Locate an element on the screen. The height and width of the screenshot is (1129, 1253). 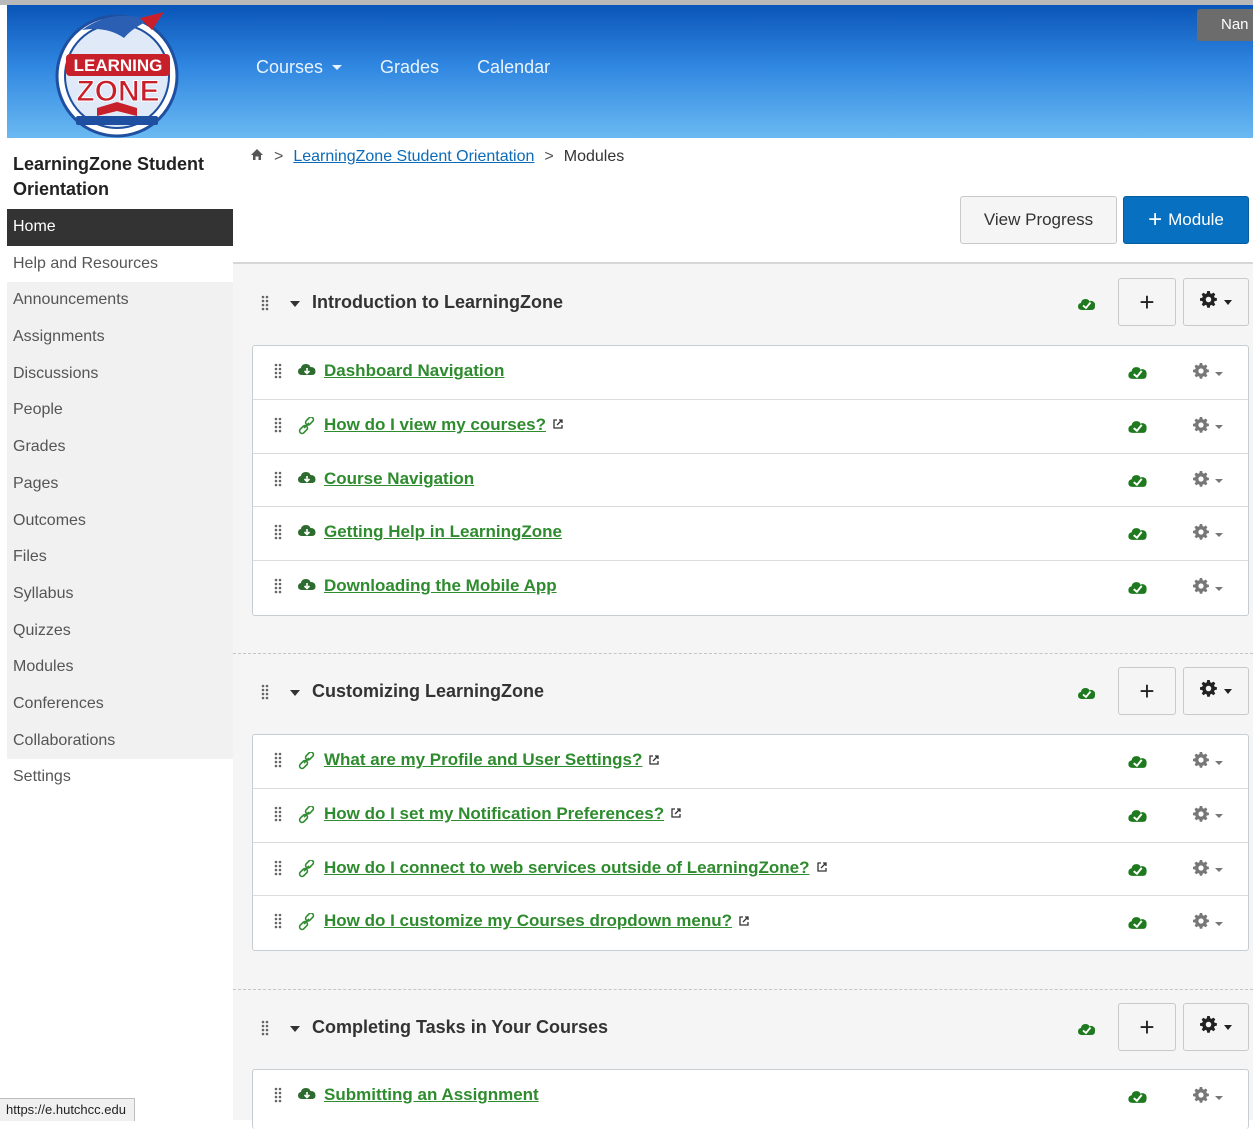
nav-calendar: Calendar is located at coordinates (513, 67).